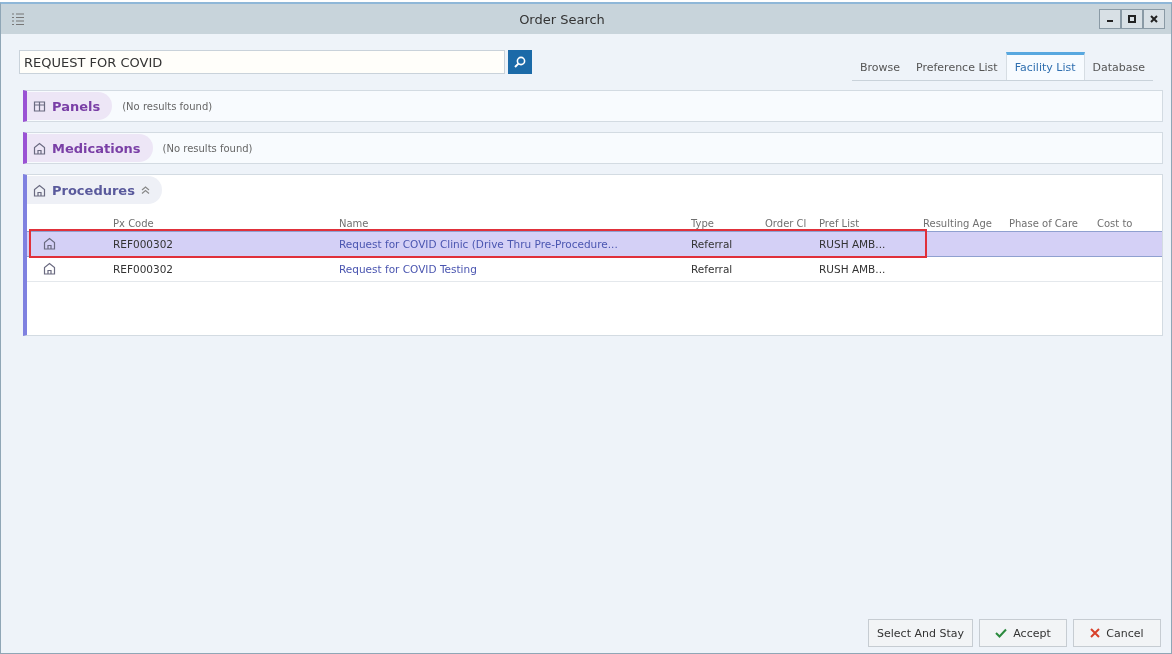 This screenshot has width=1172, height=654. What do you see at coordinates (956, 65) in the screenshot?
I see `tab: Preference List` at bounding box center [956, 65].